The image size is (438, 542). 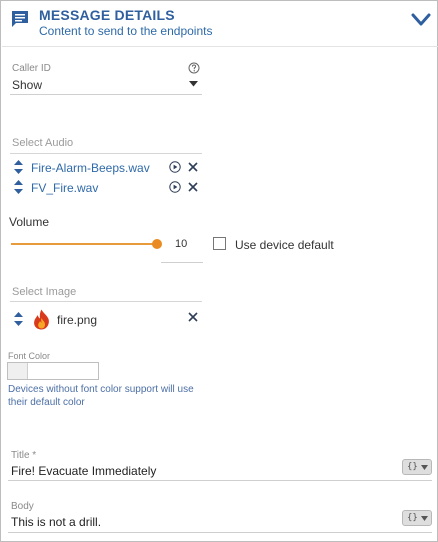 What do you see at coordinates (219, 243) in the screenshot?
I see `use-device-default-checkbox` at bounding box center [219, 243].